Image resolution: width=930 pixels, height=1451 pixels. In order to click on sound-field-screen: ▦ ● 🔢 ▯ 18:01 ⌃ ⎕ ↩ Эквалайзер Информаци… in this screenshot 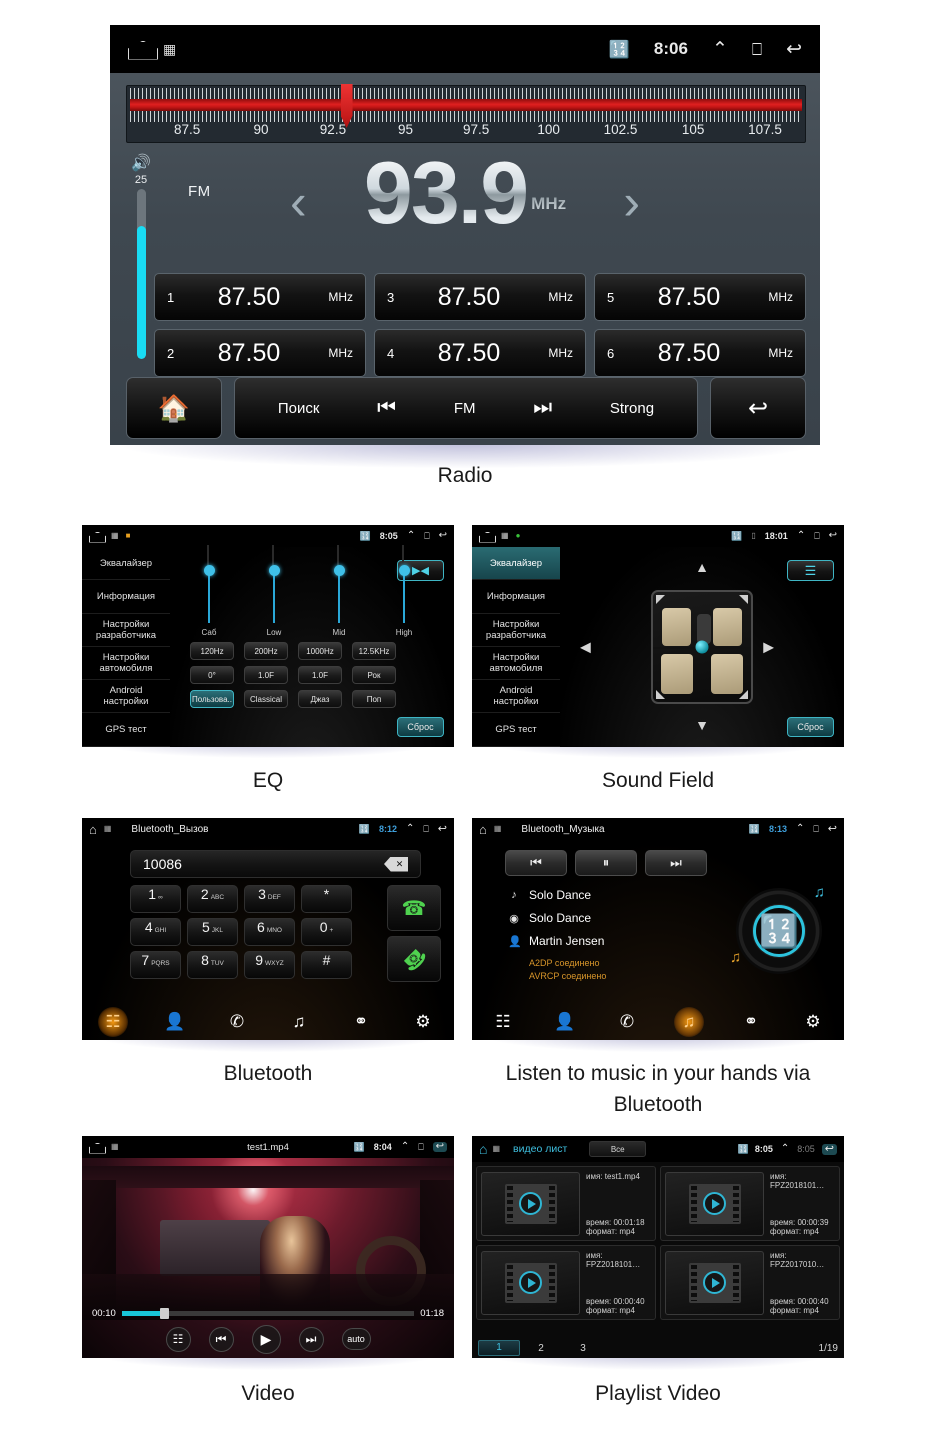, I will do `click(658, 636)`.